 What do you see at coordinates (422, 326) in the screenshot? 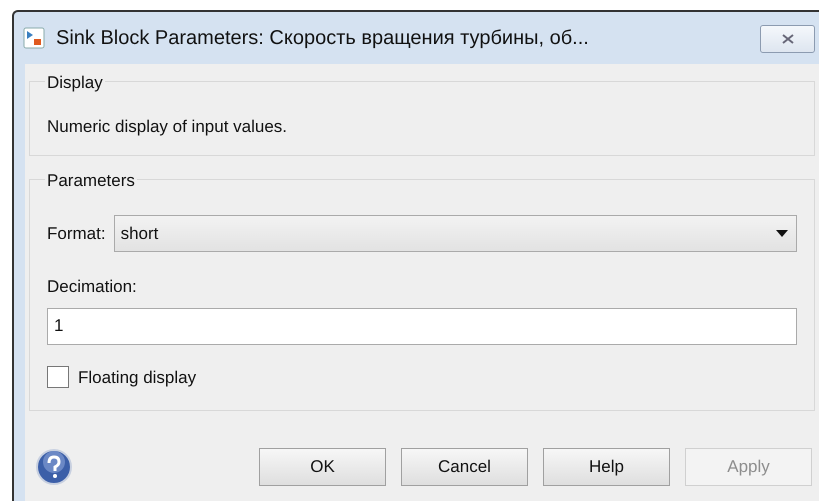
I see `decimation-field: 1` at bounding box center [422, 326].